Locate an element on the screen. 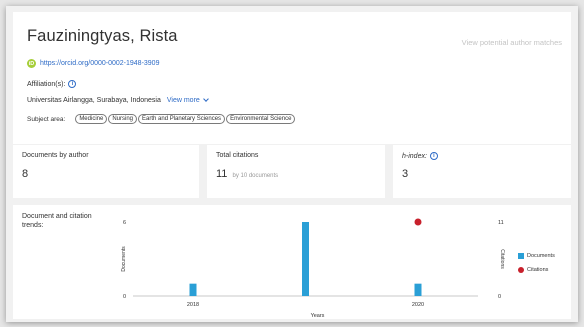 The height and width of the screenshot is (327, 584). subject-pill-earth-planetary: Earth and Planetary Sciences is located at coordinates (182, 119).